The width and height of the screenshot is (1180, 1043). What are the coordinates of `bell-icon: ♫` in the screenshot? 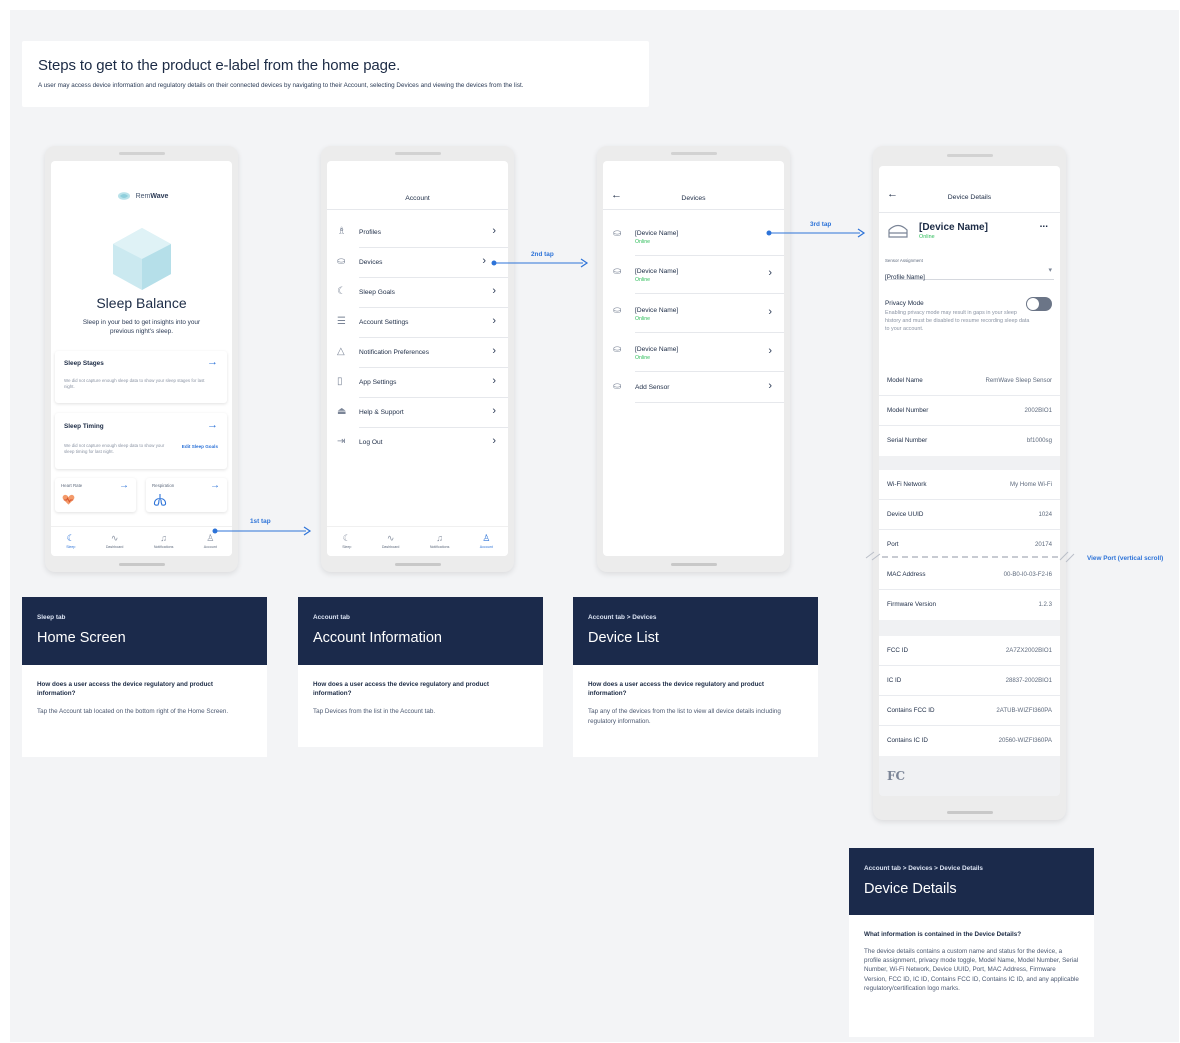 It's located at (439, 538).